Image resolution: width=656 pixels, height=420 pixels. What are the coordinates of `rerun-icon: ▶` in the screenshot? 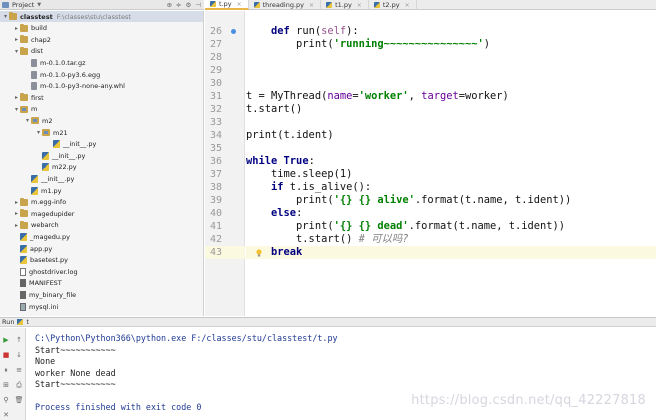 It's located at (6, 340).